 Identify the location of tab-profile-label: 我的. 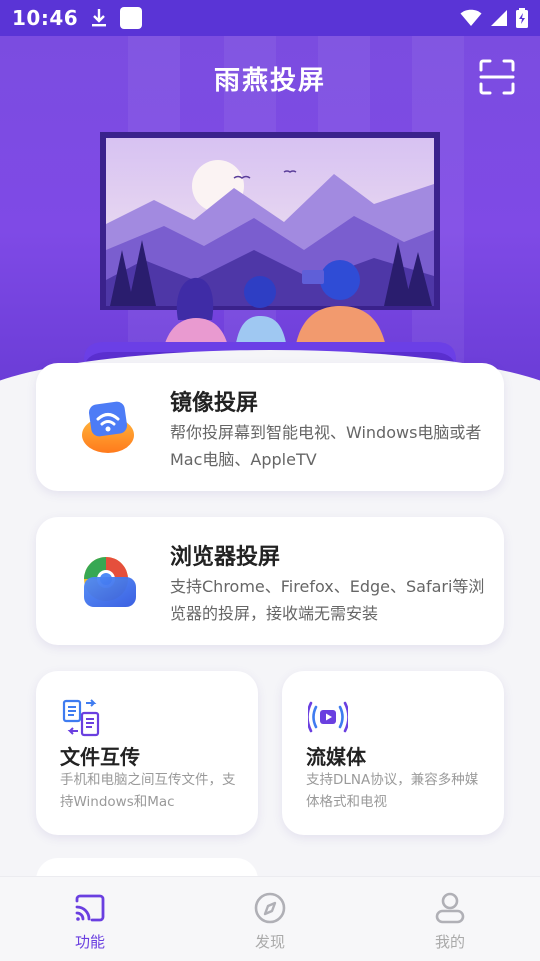
(449, 942).